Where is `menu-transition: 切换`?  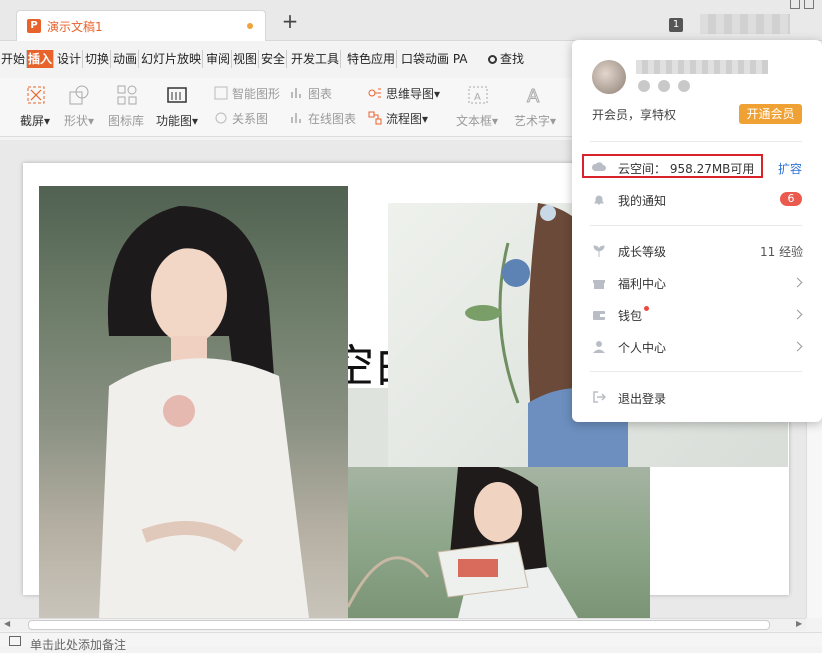
menu-transition: 切换 is located at coordinates (98, 59).